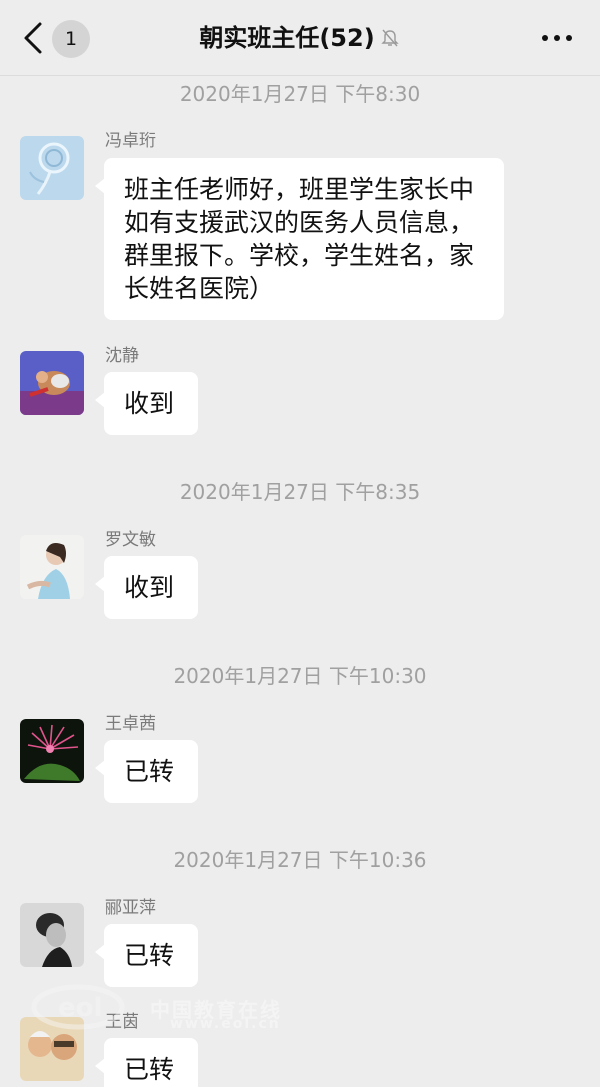 The image size is (600, 1087). I want to click on more-dots-icon, so click(557, 38).